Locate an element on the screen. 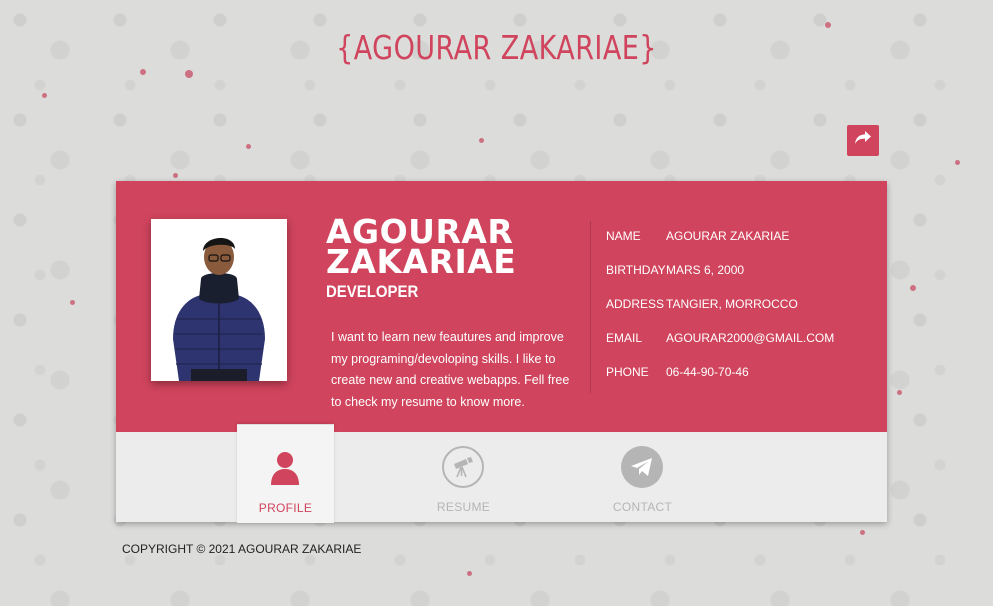 The width and height of the screenshot is (993, 606). info-row-name: NAME AGOURAR ZAKARIAE is located at coordinates (697, 236).